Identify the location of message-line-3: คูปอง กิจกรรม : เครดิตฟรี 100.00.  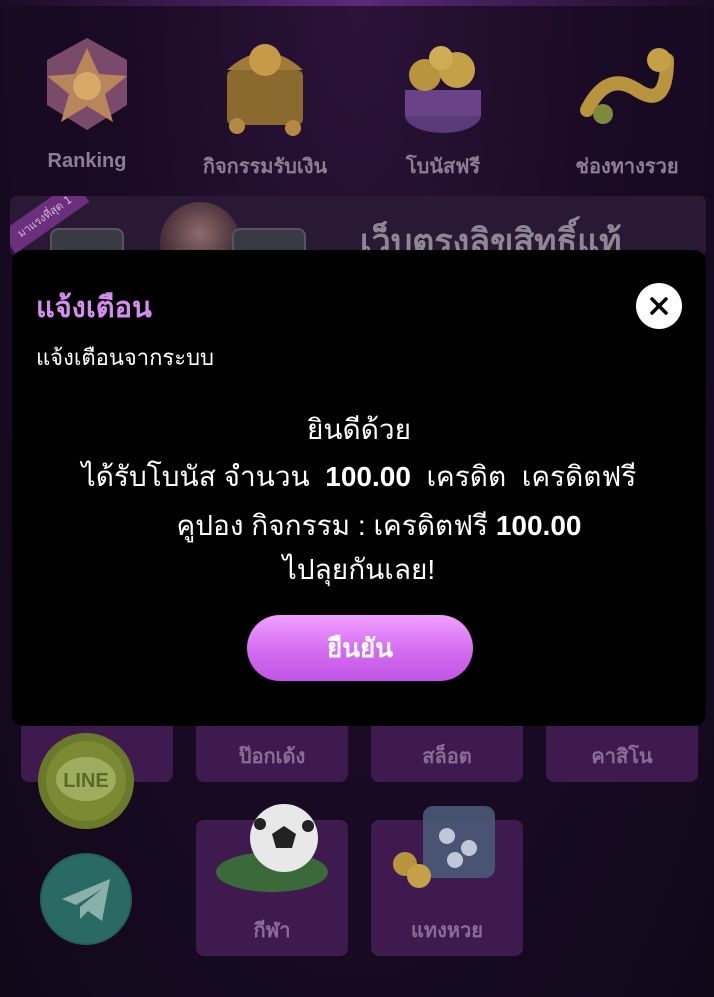
(359, 526).